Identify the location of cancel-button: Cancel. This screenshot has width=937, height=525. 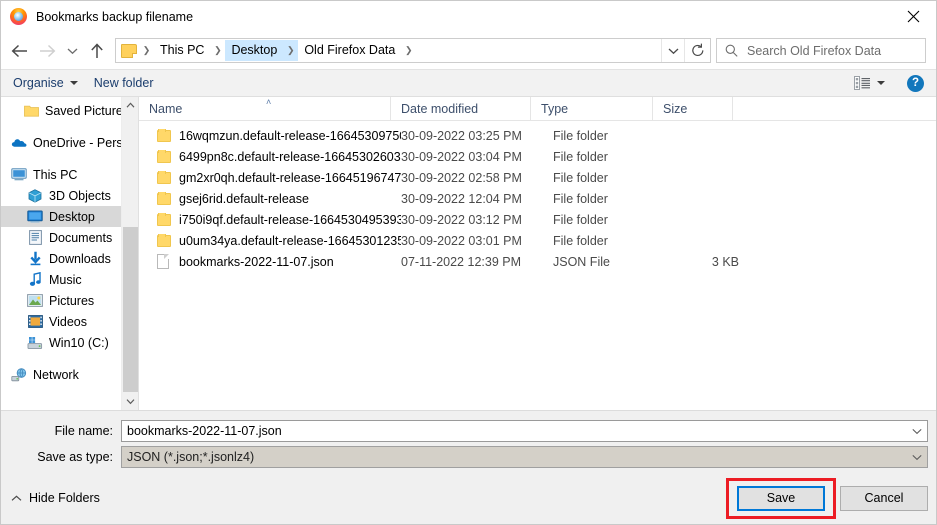
(884, 498).